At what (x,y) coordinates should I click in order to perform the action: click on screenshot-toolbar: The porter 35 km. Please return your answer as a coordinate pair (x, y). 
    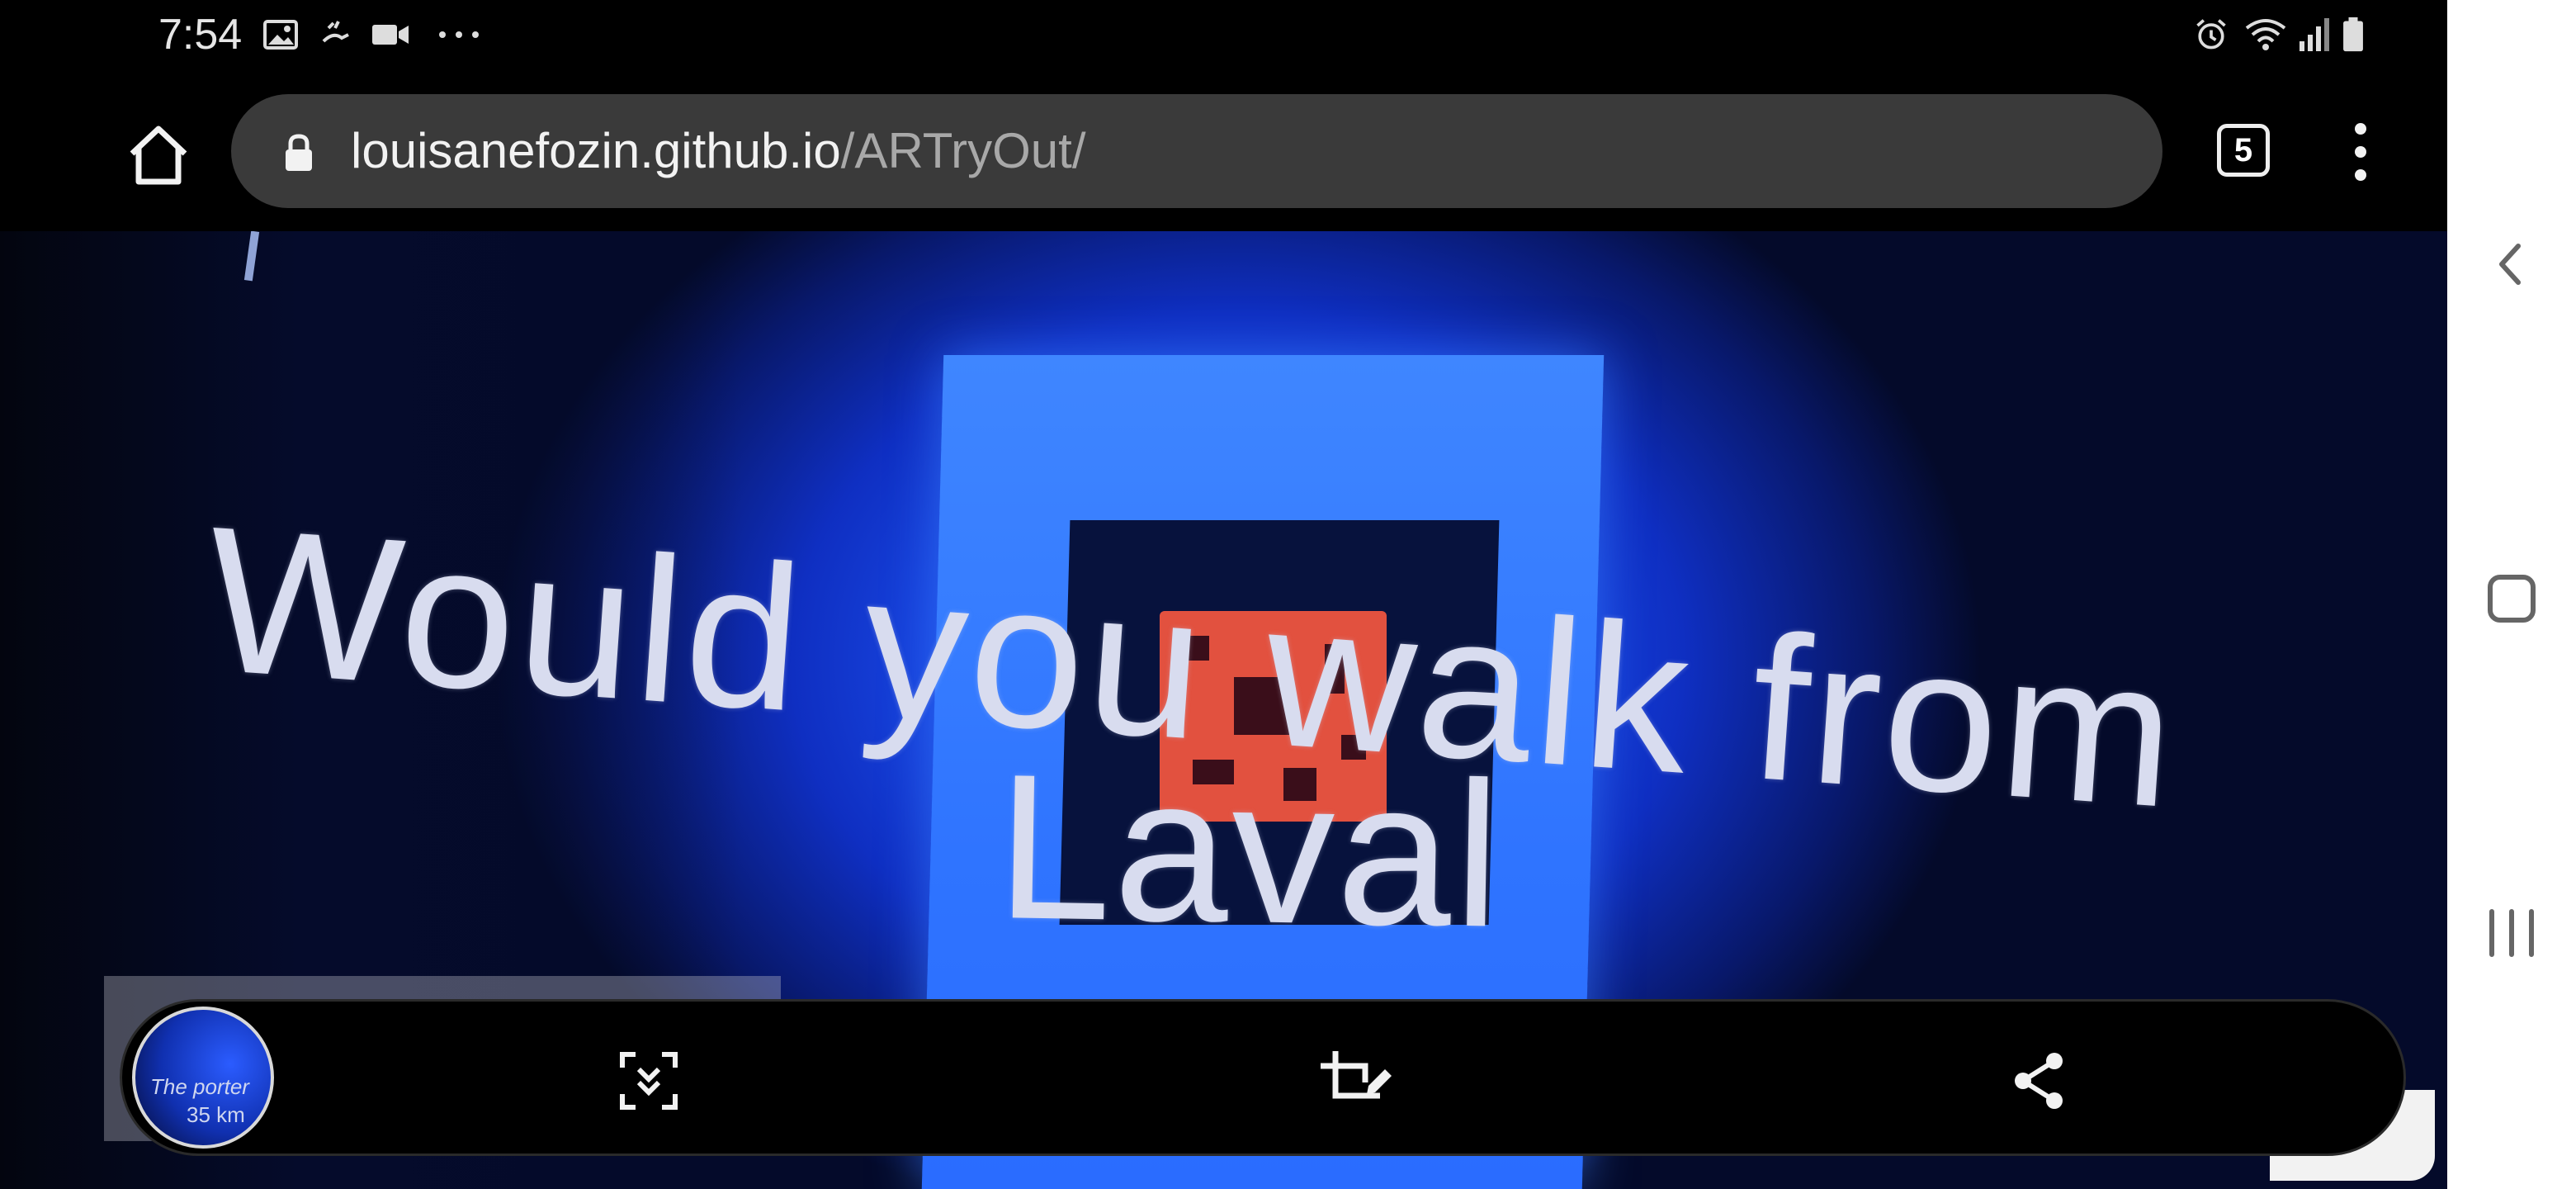
    Looking at the image, I should click on (1263, 1077).